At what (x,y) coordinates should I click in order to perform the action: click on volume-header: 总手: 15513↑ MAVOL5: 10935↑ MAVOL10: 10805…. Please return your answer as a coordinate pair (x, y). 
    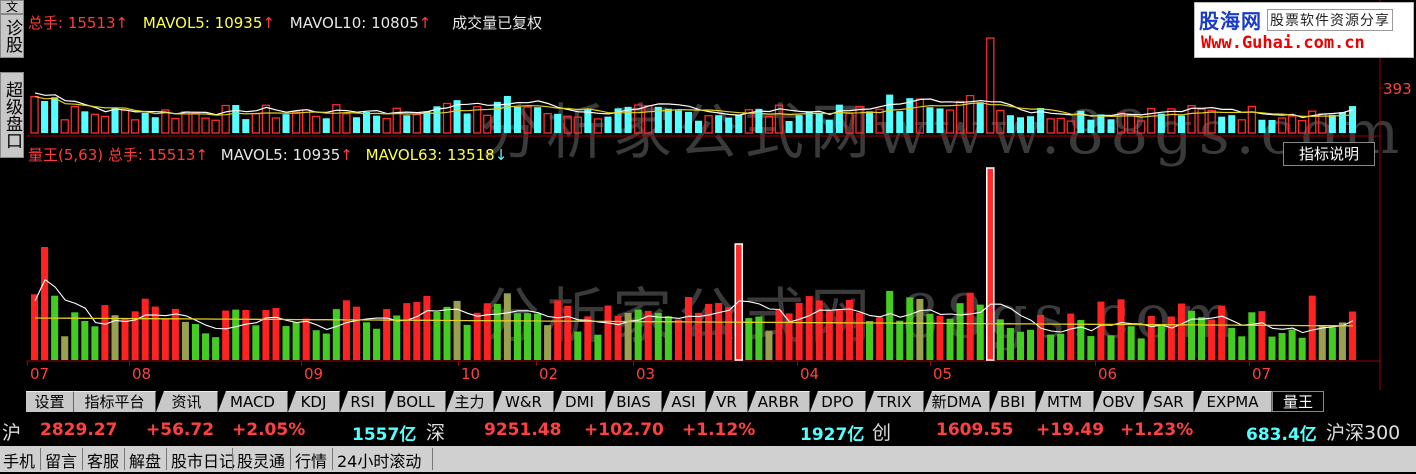
    Looking at the image, I should click on (285, 22).